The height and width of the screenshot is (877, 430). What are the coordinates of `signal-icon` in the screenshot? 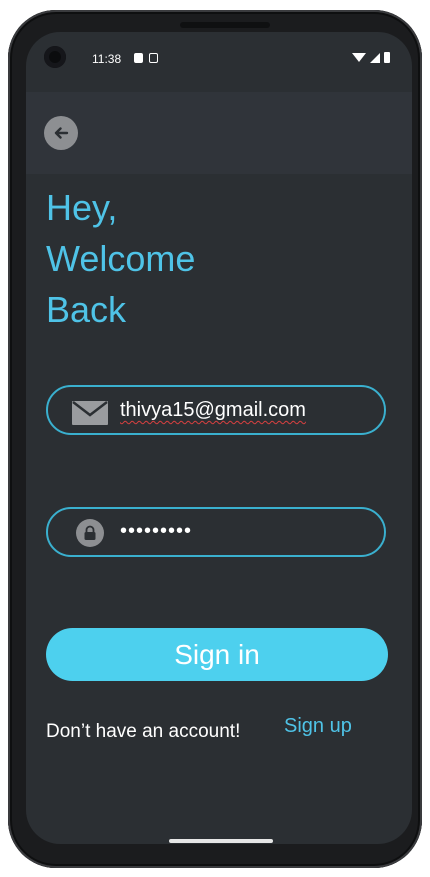 It's located at (375, 57).